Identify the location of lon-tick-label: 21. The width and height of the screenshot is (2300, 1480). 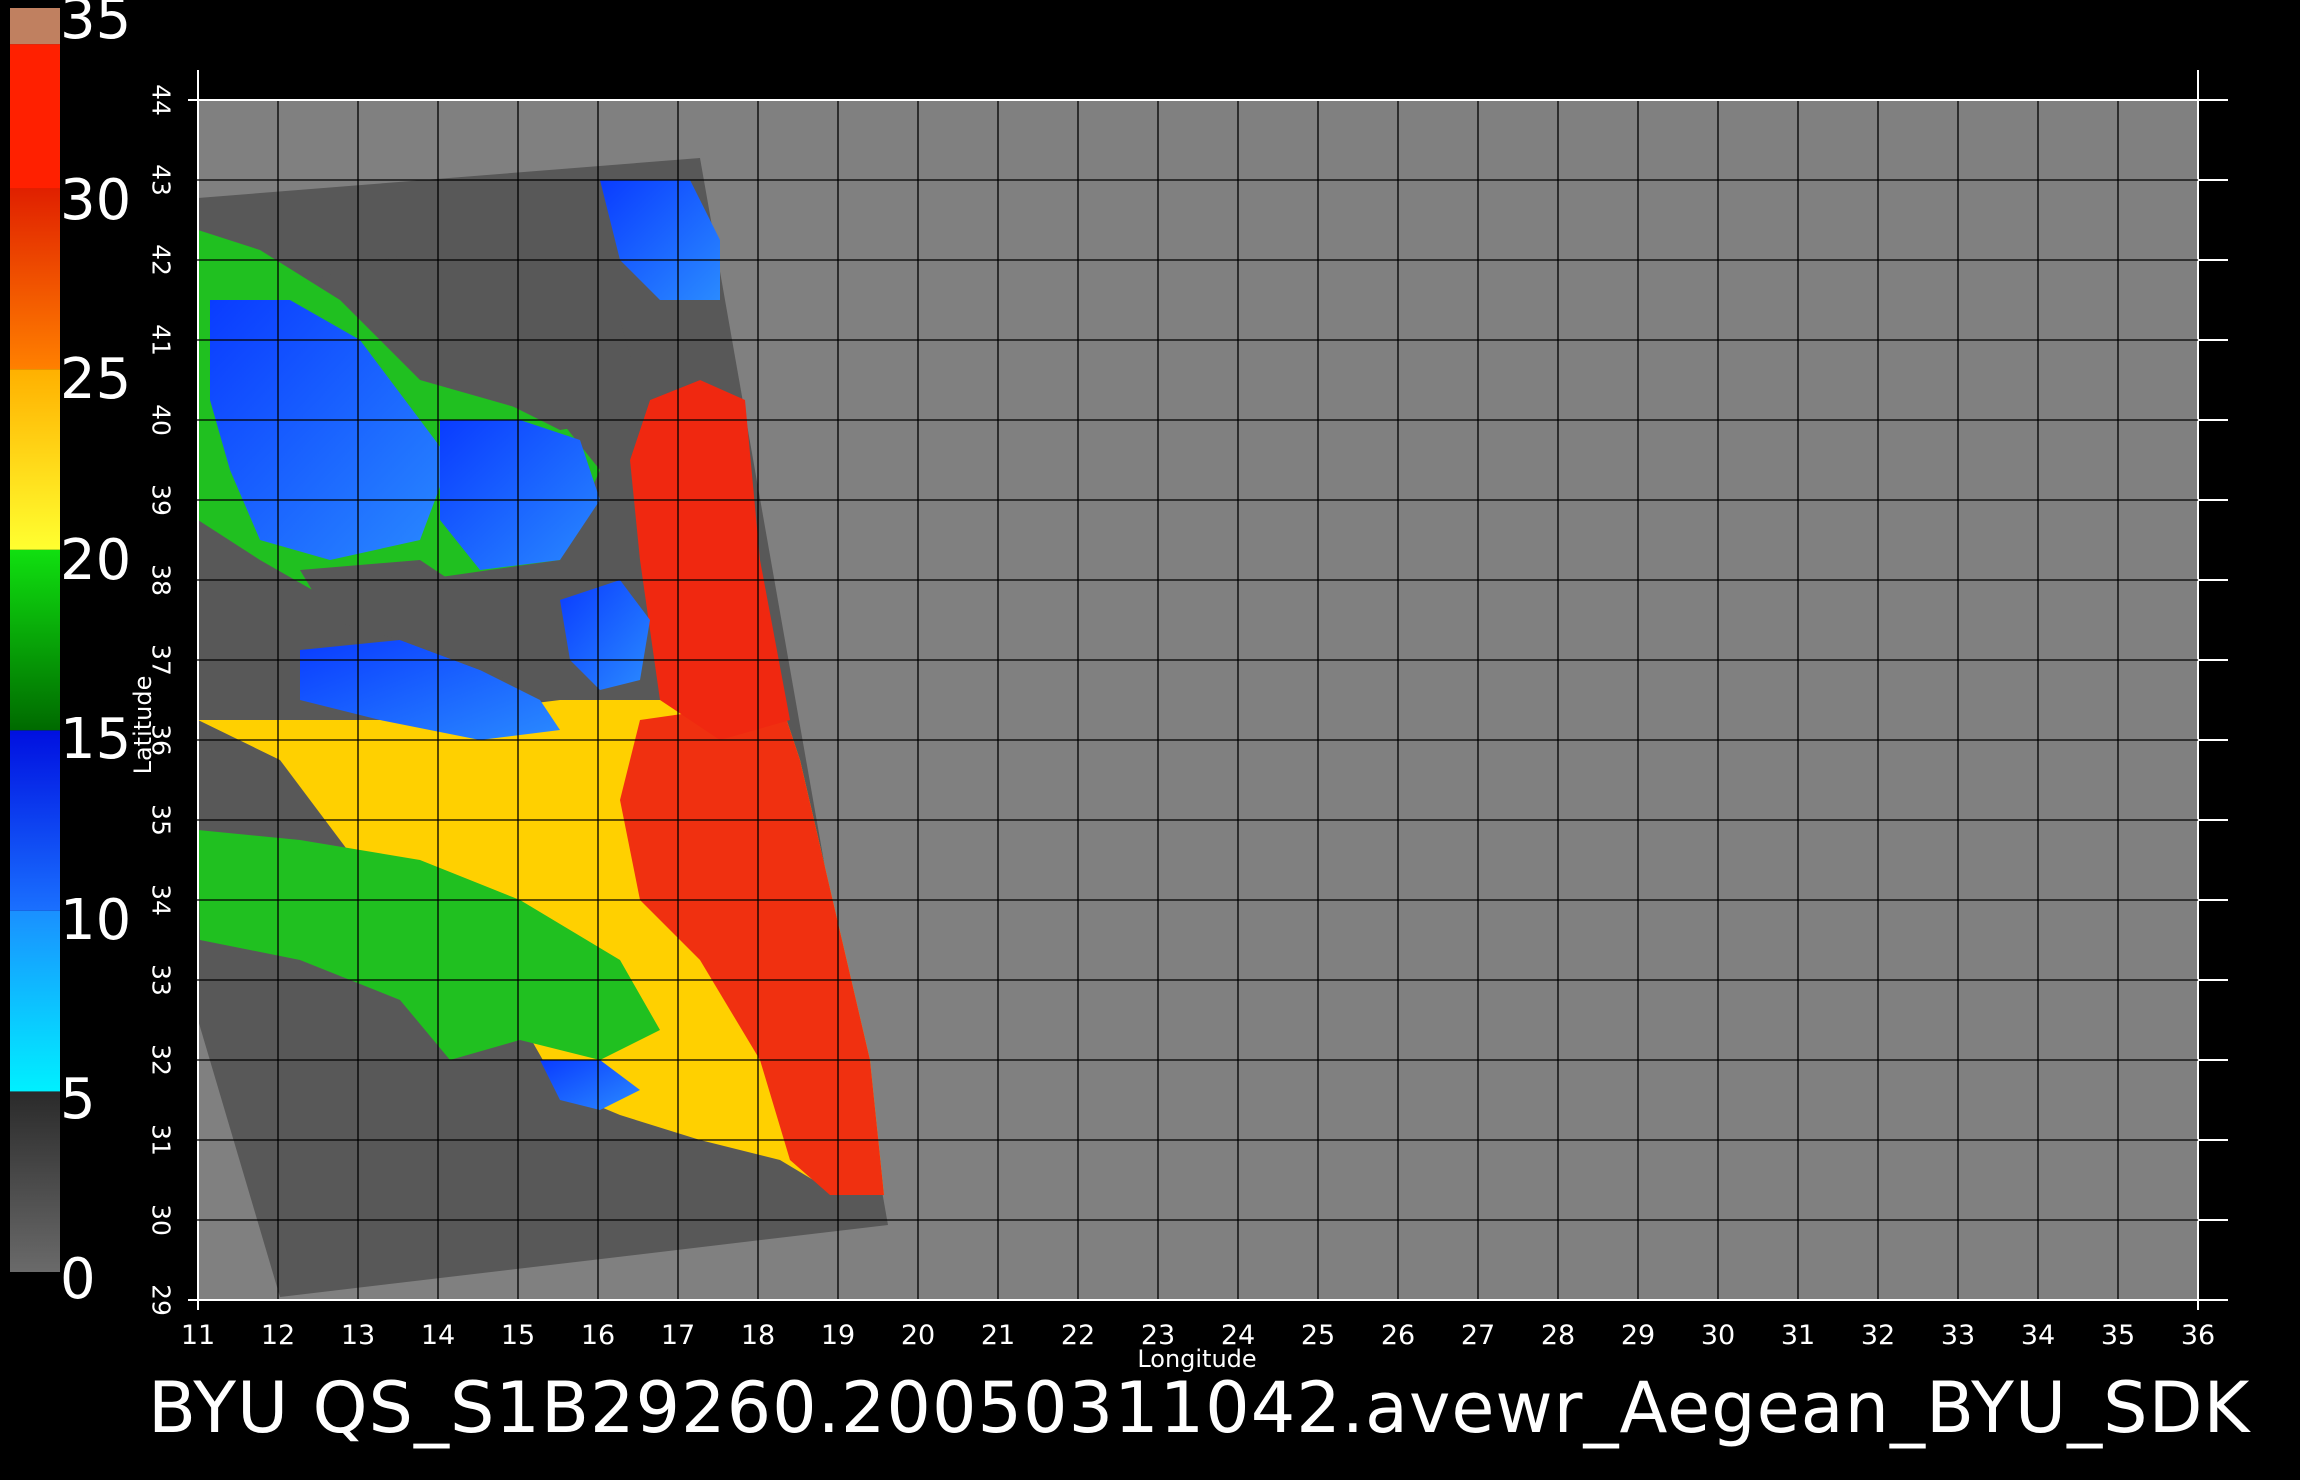
(998, 1335).